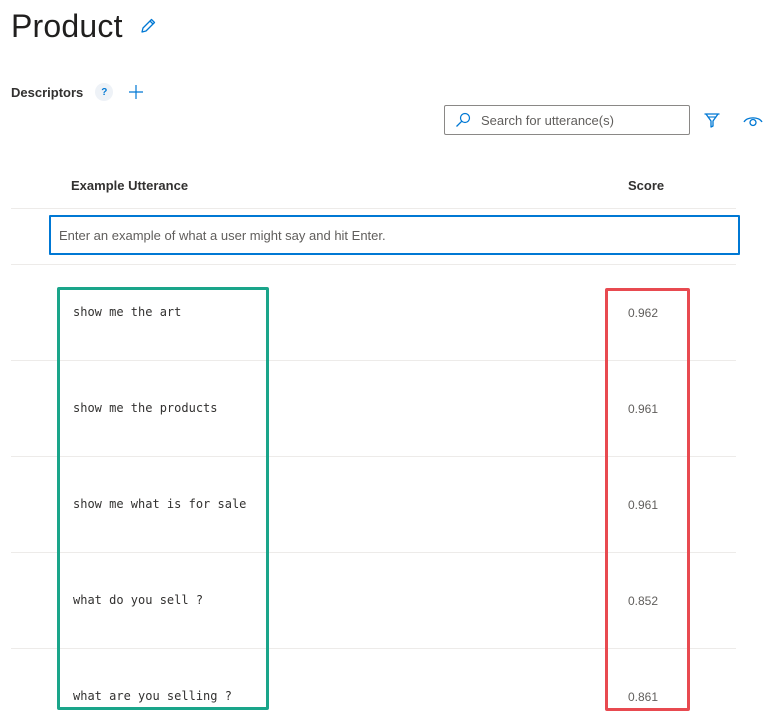 This screenshot has height=725, width=771. Describe the element at coordinates (129, 185) in the screenshot. I see `column-header-utterance: Example Utterance` at that location.